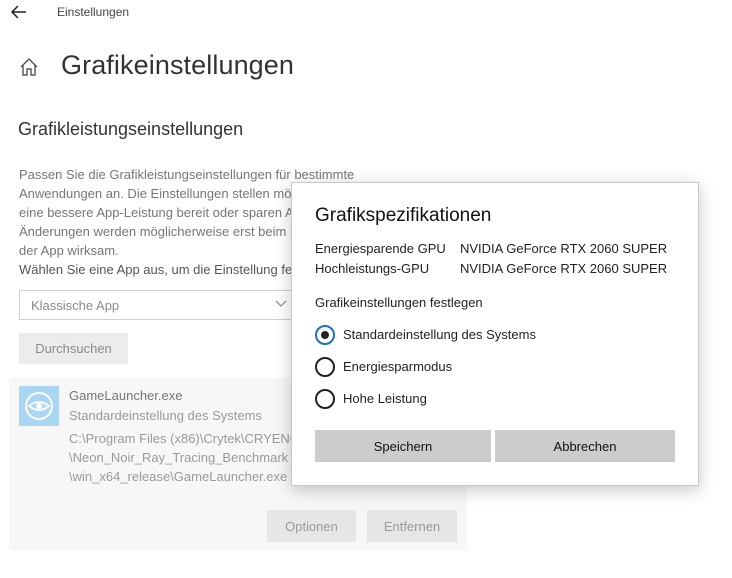  What do you see at coordinates (403, 215) in the screenshot?
I see `dialog-title: Grafikspezifikationen` at bounding box center [403, 215].